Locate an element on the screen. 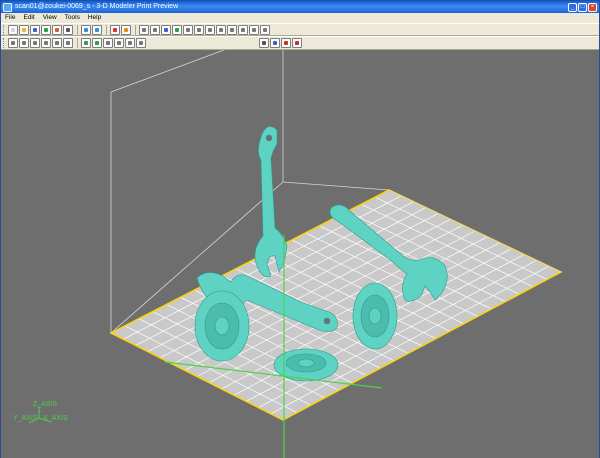  model-gear-right is located at coordinates (375, 316).